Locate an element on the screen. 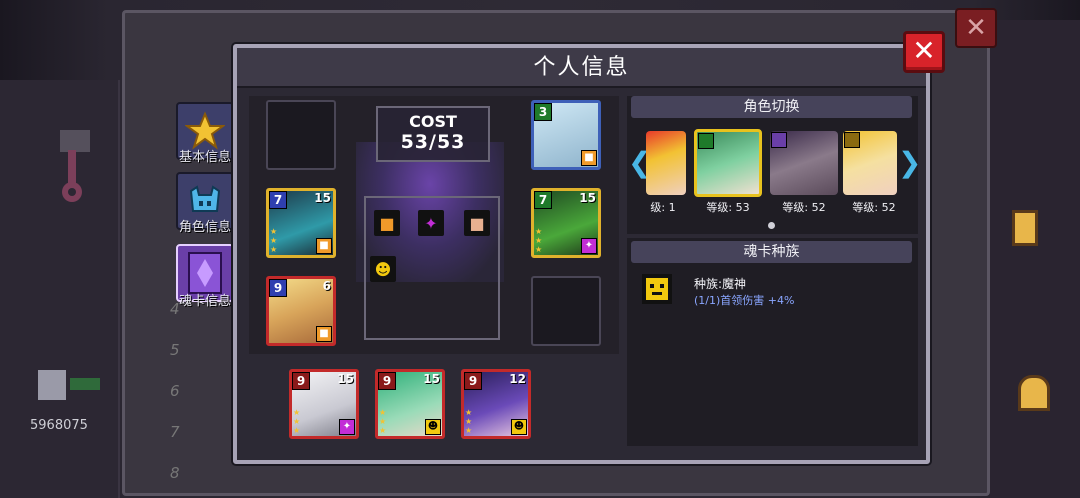 The width and height of the screenshot is (1080, 498). ice-yeti-card: 3 ■ is located at coordinates (566, 135).